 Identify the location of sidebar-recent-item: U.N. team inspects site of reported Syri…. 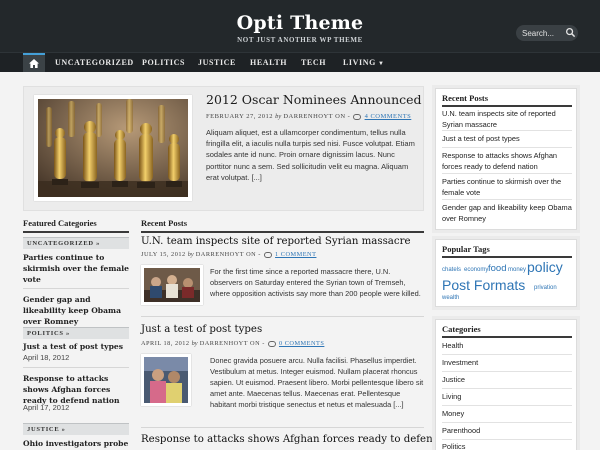
(507, 119).